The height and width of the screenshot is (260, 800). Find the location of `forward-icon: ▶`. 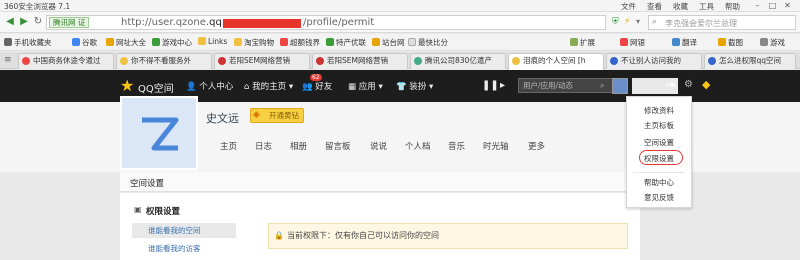

forward-icon: ▶ is located at coordinates (24, 22).